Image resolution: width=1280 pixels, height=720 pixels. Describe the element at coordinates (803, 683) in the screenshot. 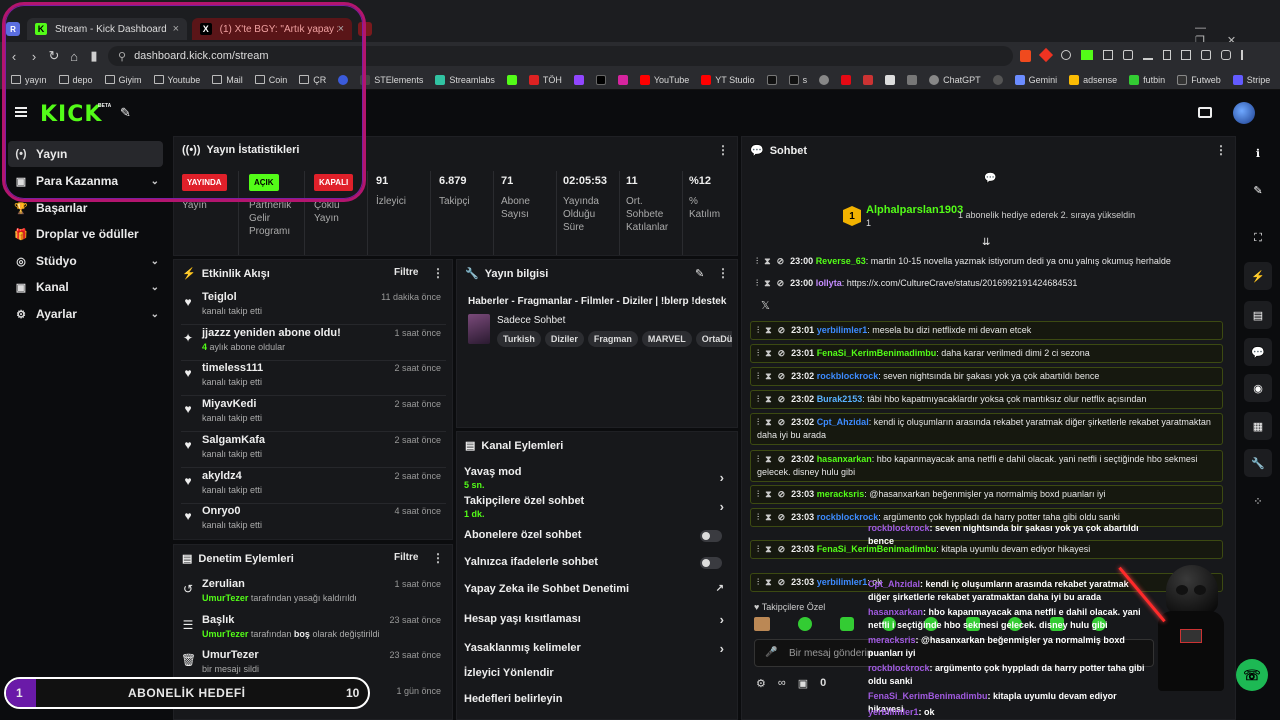

I see `viewer-icon: ▣` at that location.